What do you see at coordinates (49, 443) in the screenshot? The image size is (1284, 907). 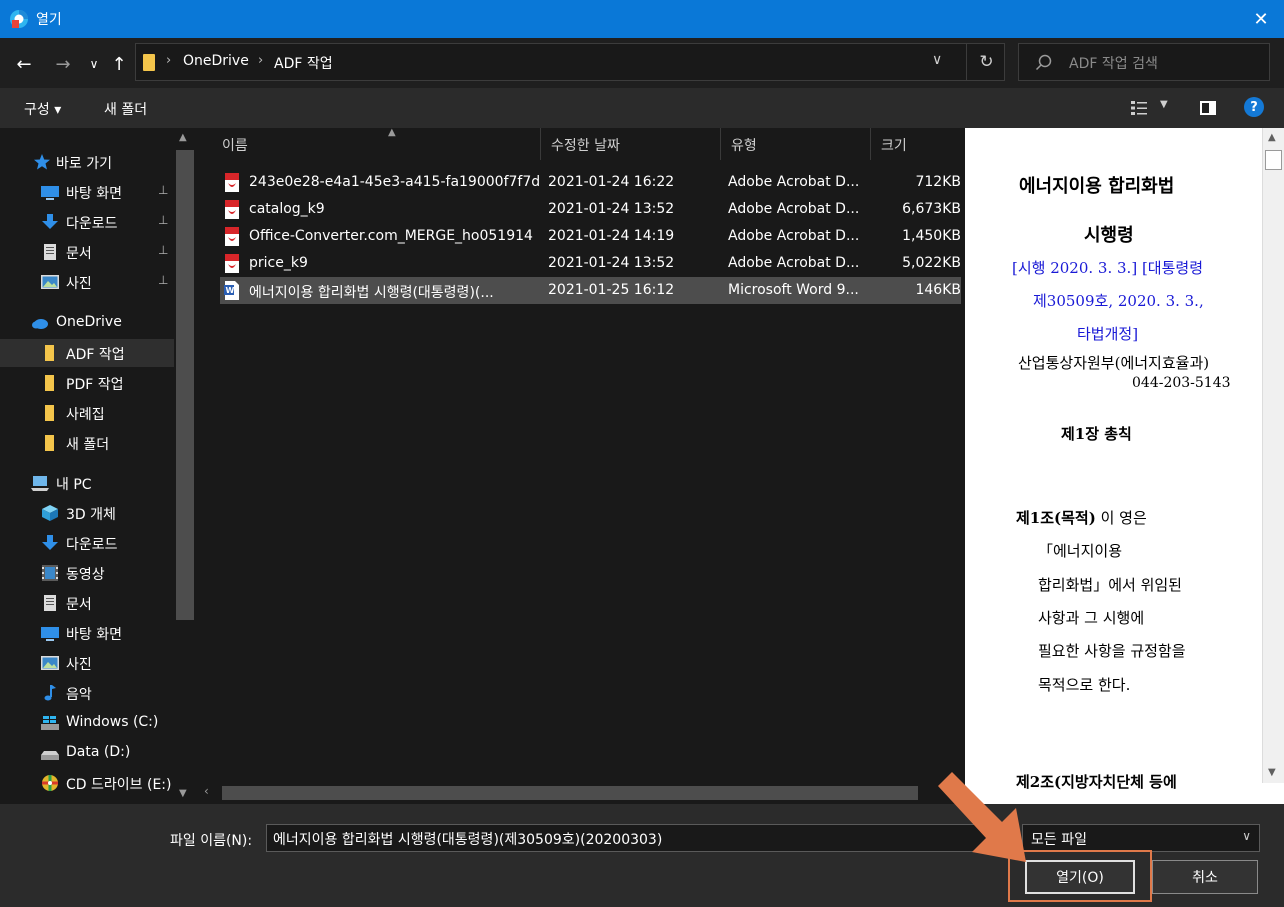 I see `folder-icon` at bounding box center [49, 443].